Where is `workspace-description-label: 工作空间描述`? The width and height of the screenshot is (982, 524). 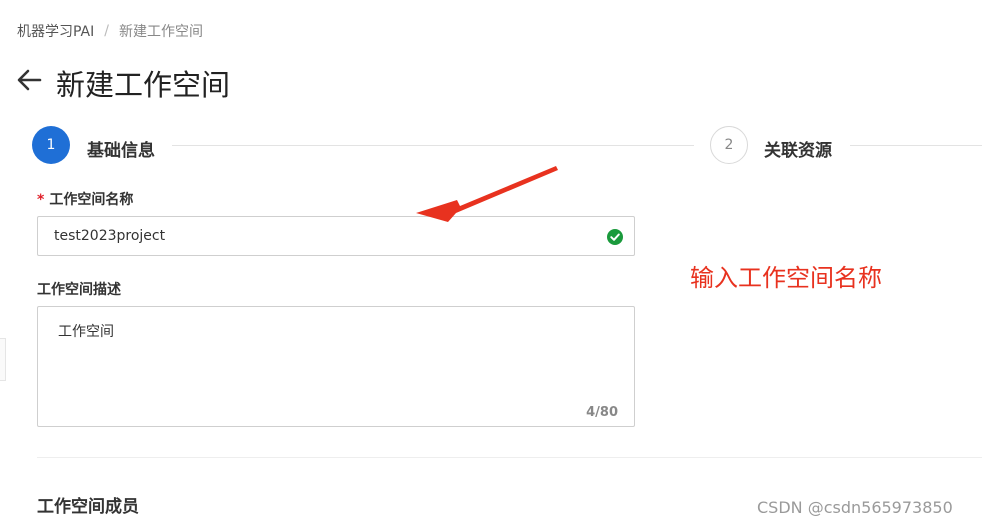
workspace-description-label: 工作空间描述 is located at coordinates (79, 290).